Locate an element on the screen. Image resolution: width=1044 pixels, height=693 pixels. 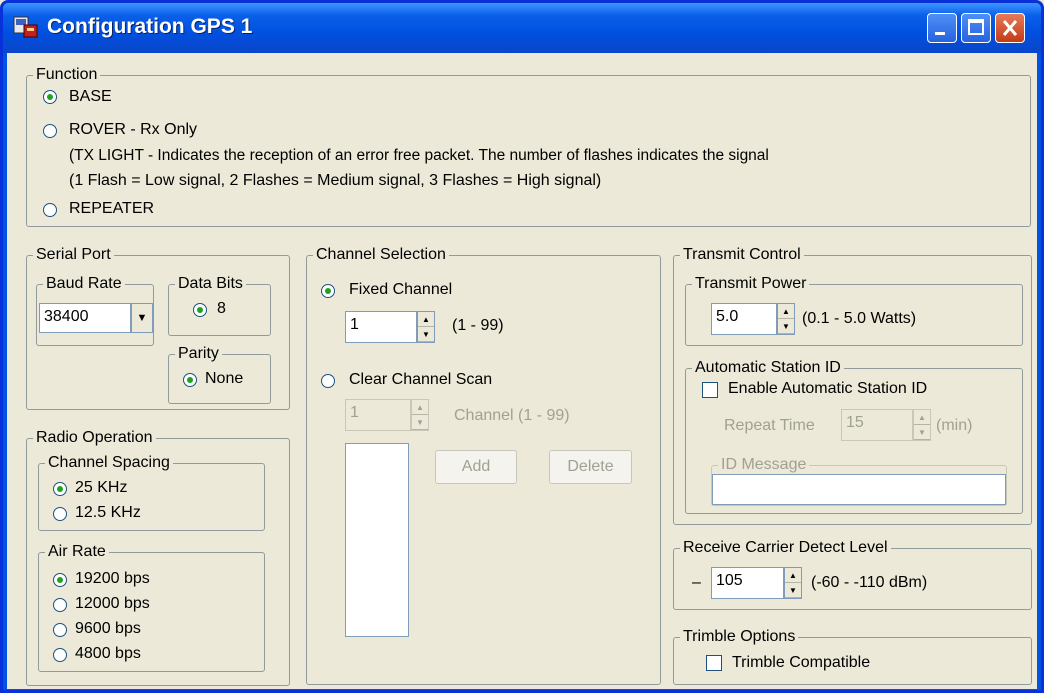
fixed-channel-spinner: ▲ ▼ is located at coordinates (426, 327).